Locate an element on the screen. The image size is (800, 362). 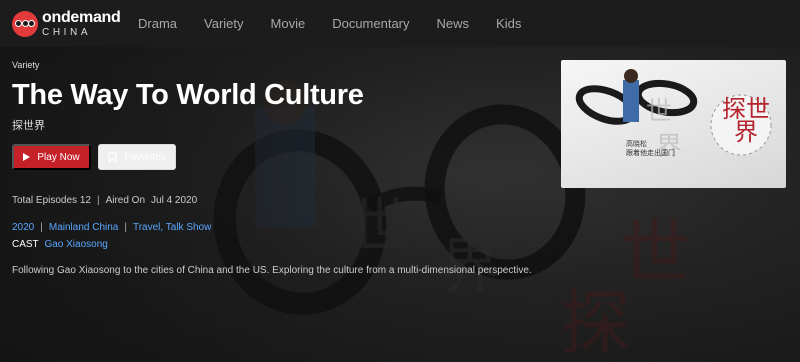
bookmark-icon is located at coordinates (113, 157).